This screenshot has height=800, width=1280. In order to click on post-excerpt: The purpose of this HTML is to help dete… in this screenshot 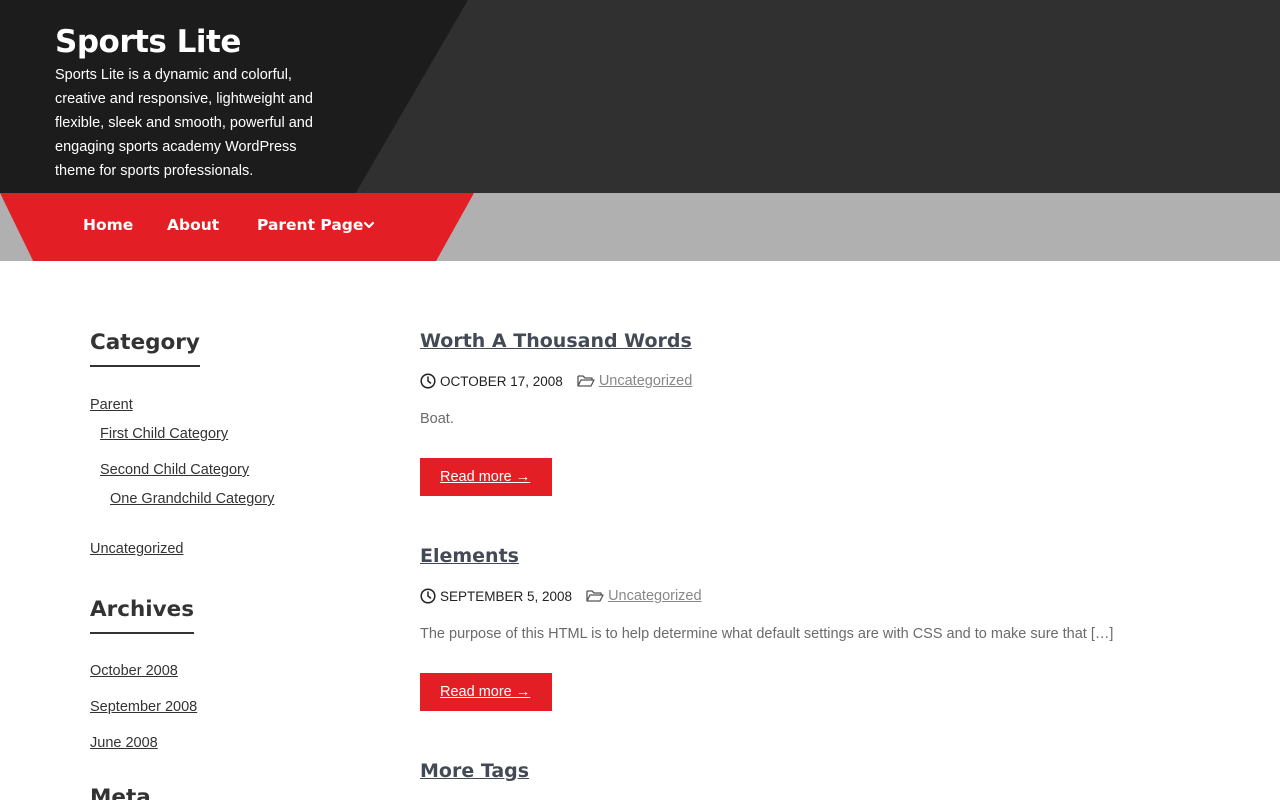, I will do `click(767, 634)`.